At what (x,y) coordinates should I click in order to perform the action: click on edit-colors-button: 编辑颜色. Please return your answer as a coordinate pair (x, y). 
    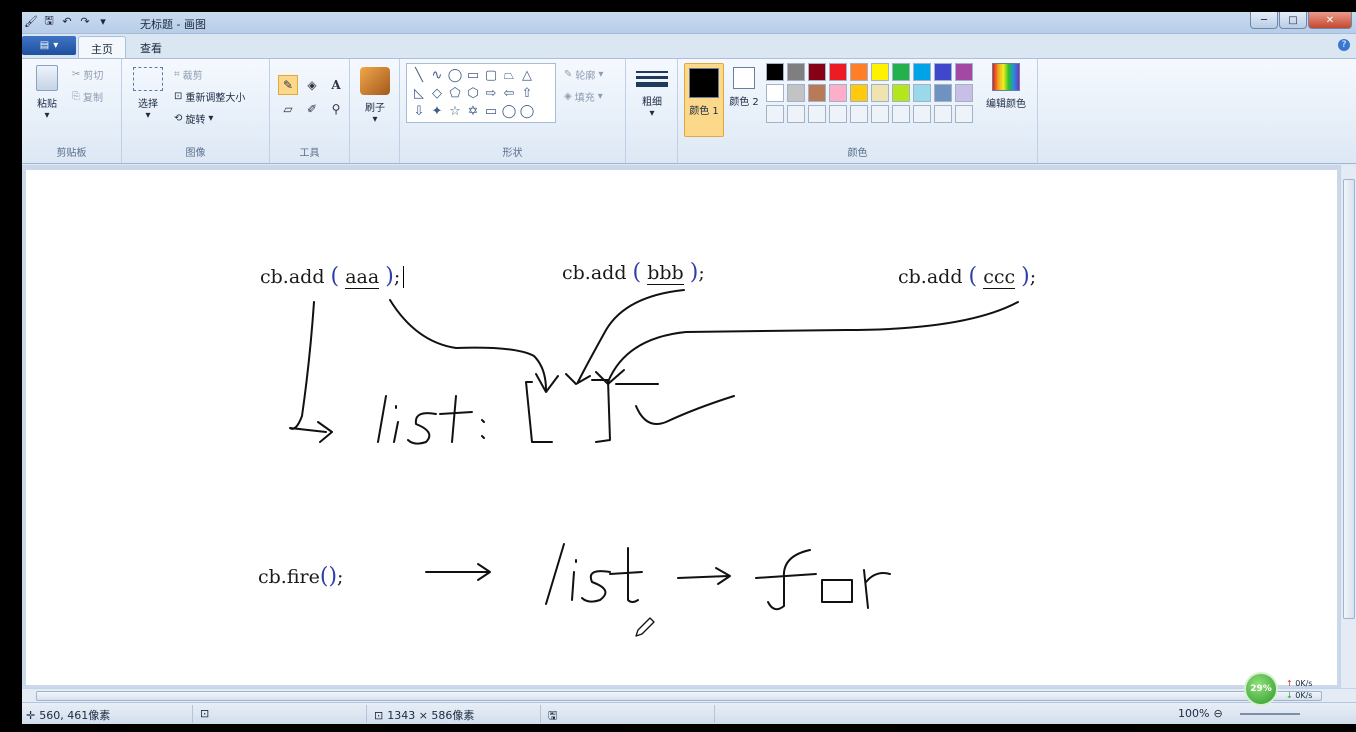
    Looking at the image, I should click on (1006, 86).